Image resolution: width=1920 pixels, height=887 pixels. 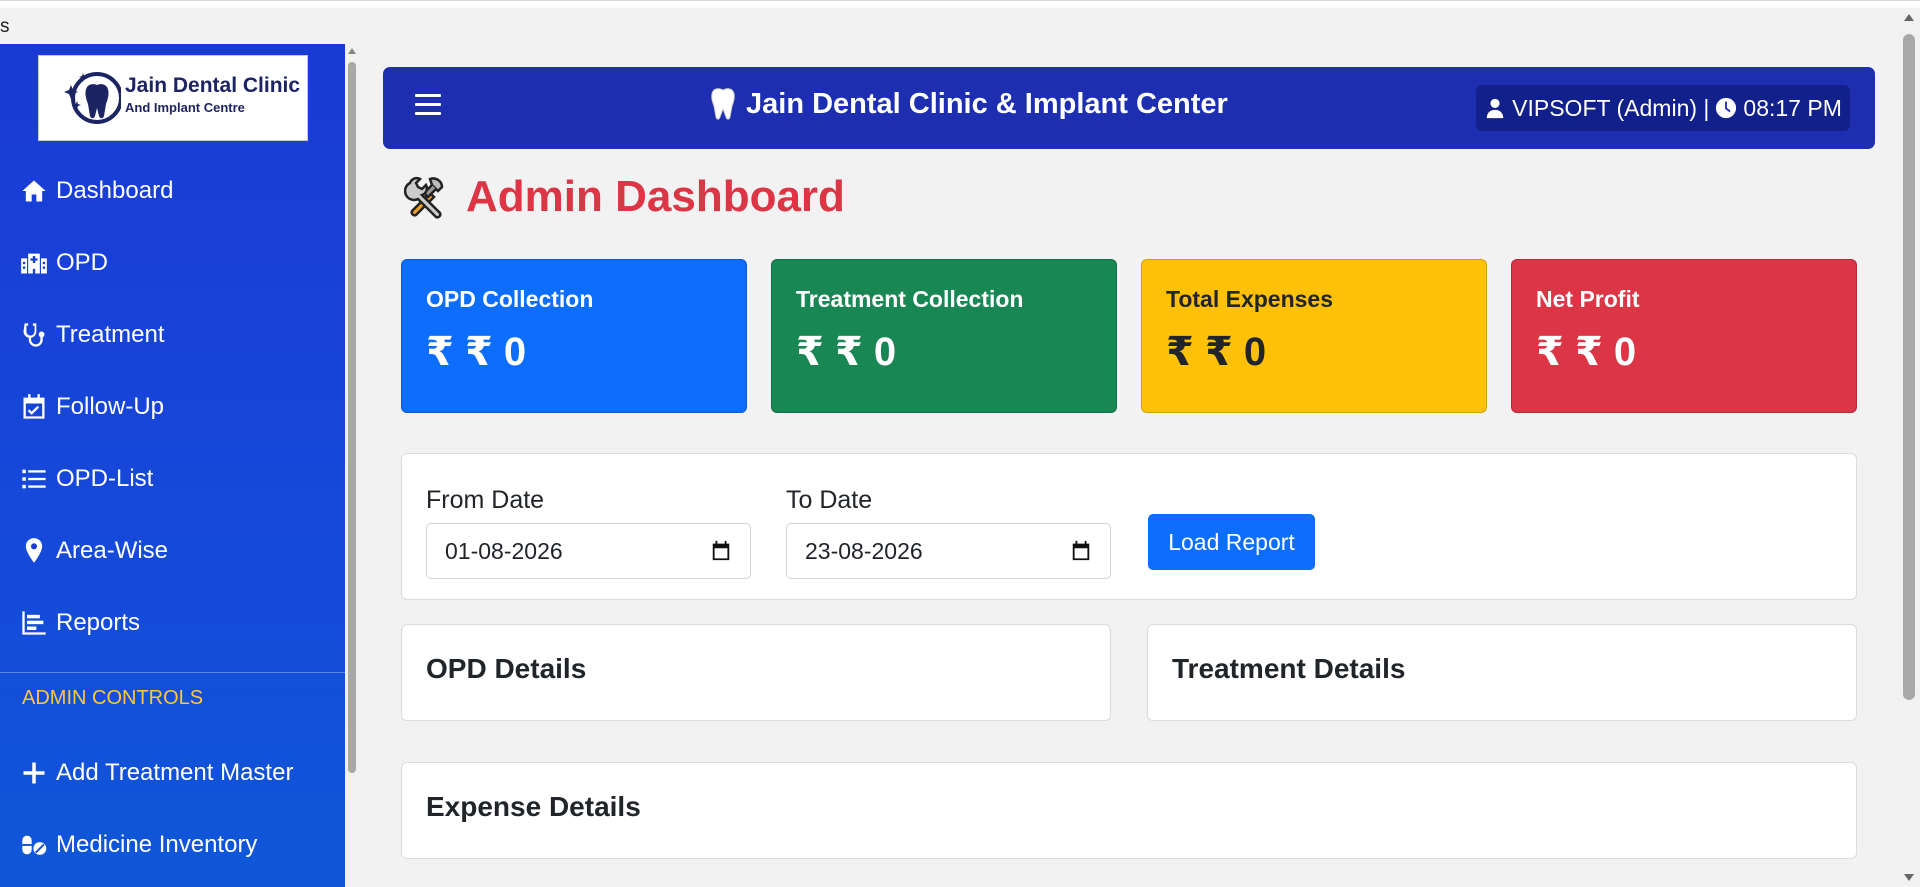 I want to click on sidebar-item-reports: Reports, so click(x=80, y=623).